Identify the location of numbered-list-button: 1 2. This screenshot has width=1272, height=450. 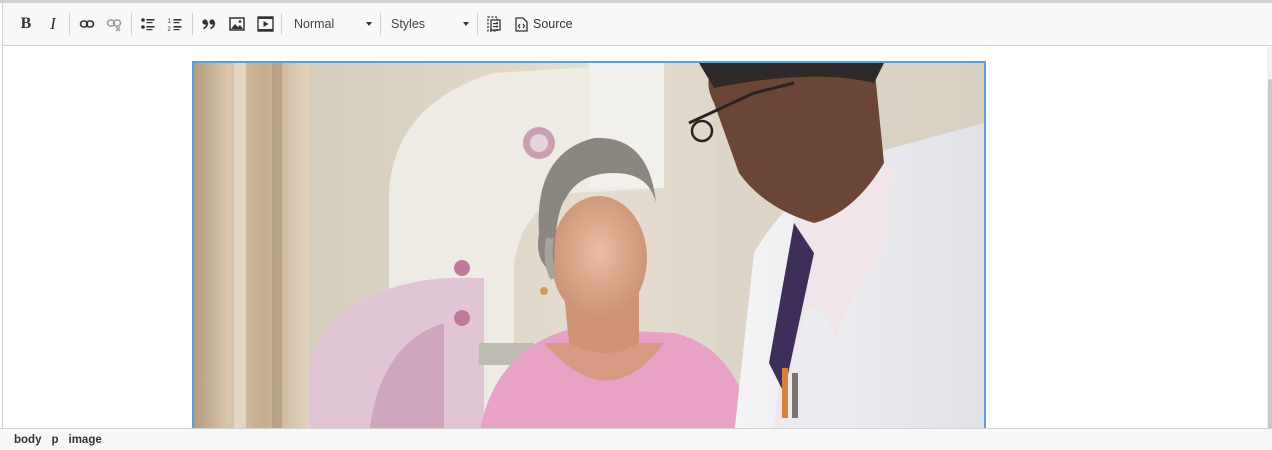
(175, 24).